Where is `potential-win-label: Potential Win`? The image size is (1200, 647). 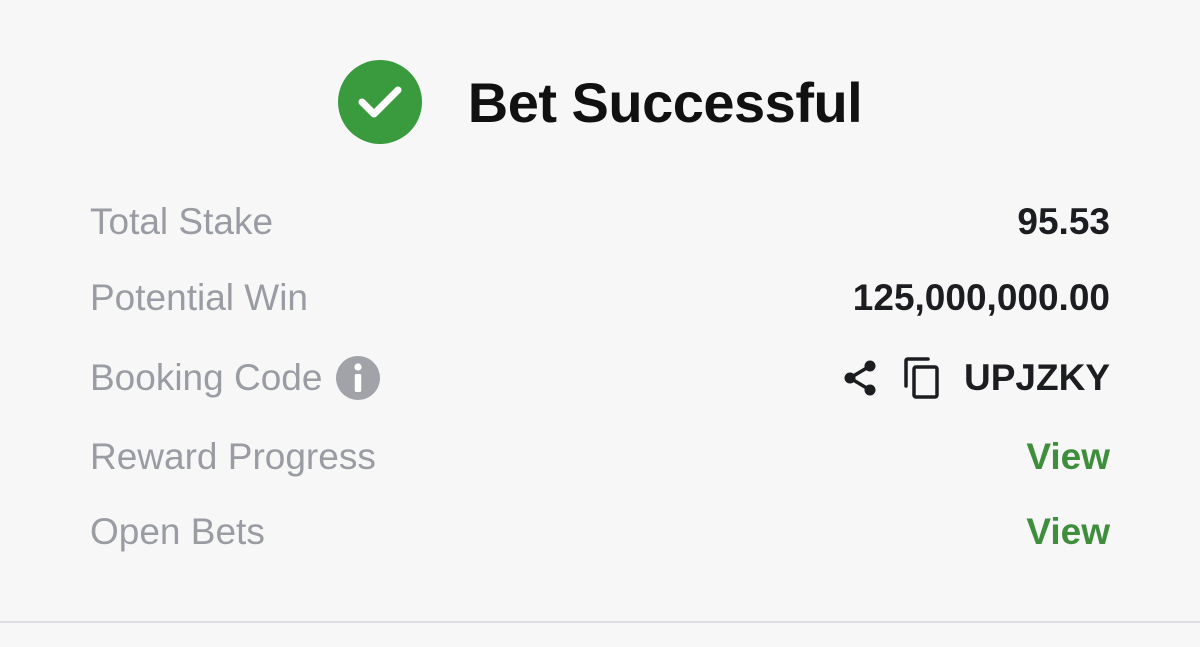 potential-win-label: Potential Win is located at coordinates (199, 297).